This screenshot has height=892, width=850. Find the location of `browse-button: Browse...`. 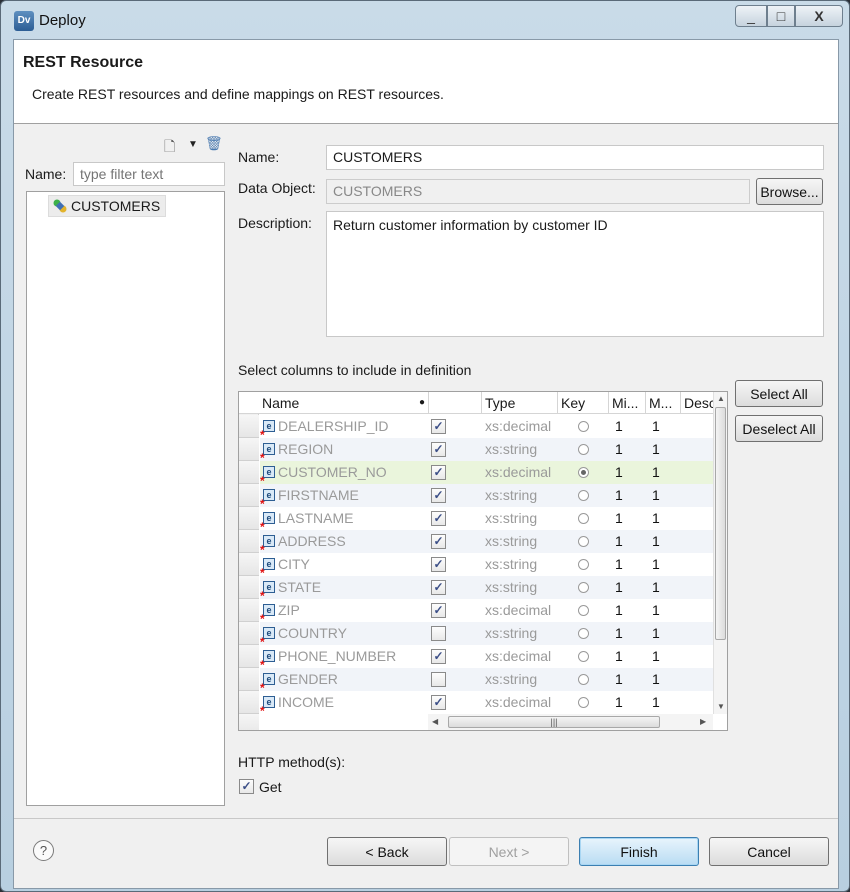

browse-button: Browse... is located at coordinates (789, 191).